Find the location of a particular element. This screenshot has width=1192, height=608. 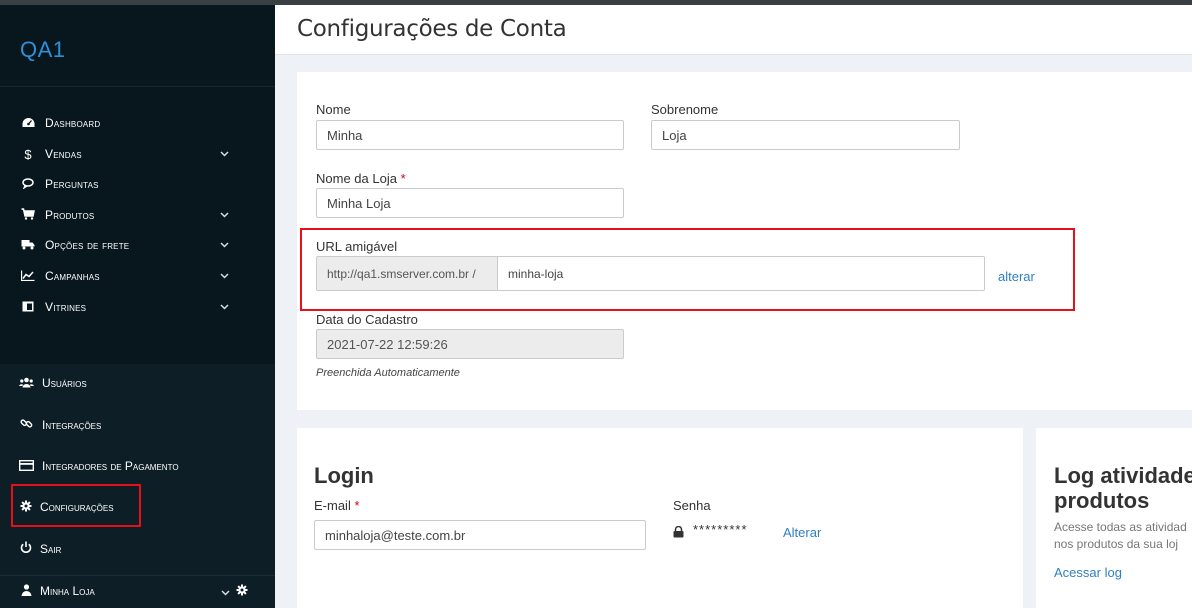

email-label-text: E-mail is located at coordinates (332, 505).